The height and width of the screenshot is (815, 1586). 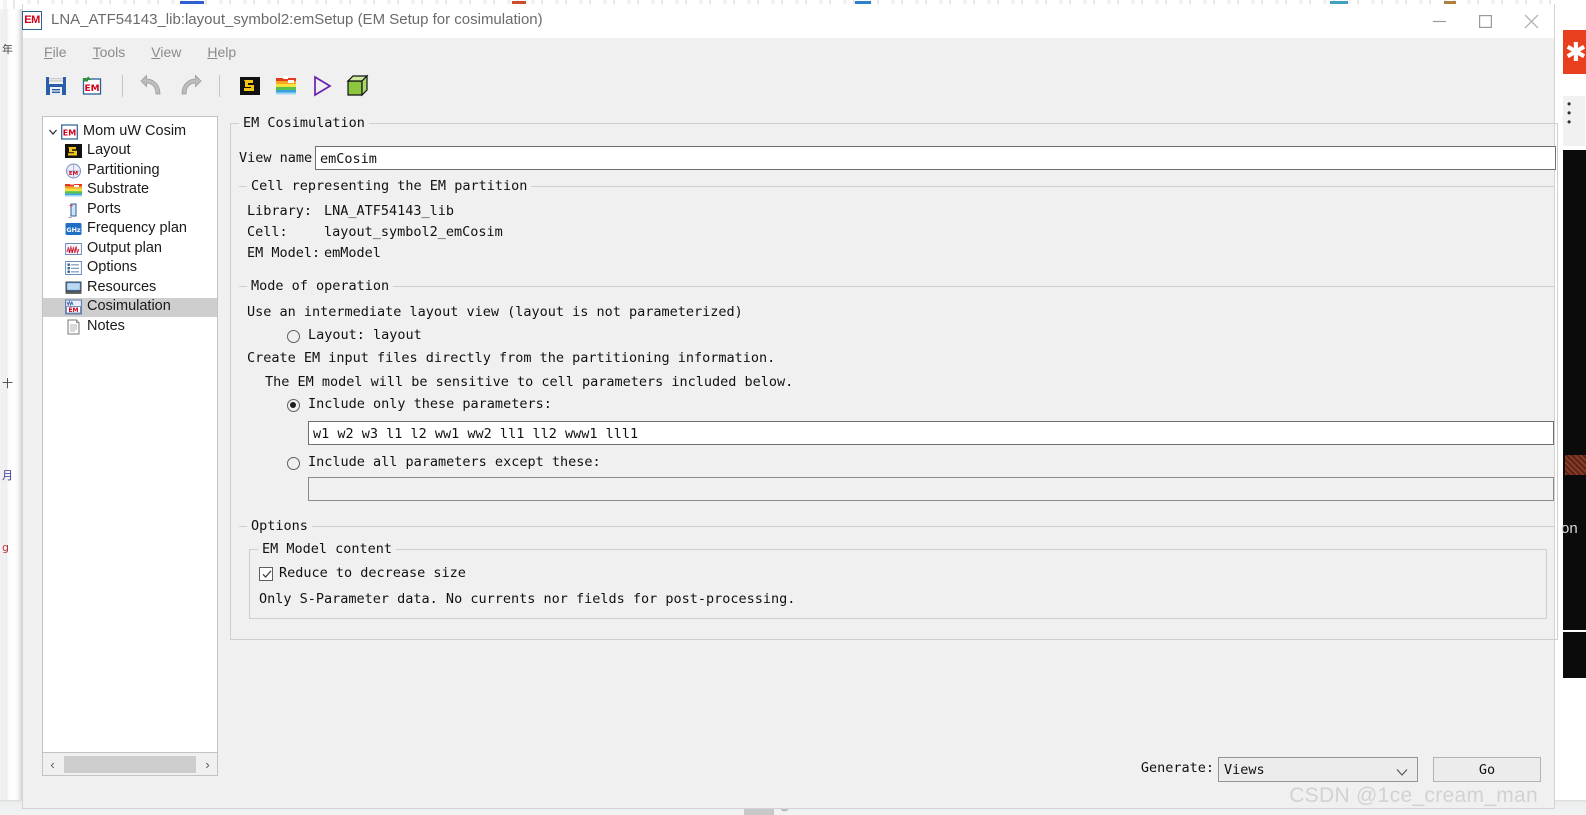 I want to click on maximize-button, so click(x=1485, y=21).